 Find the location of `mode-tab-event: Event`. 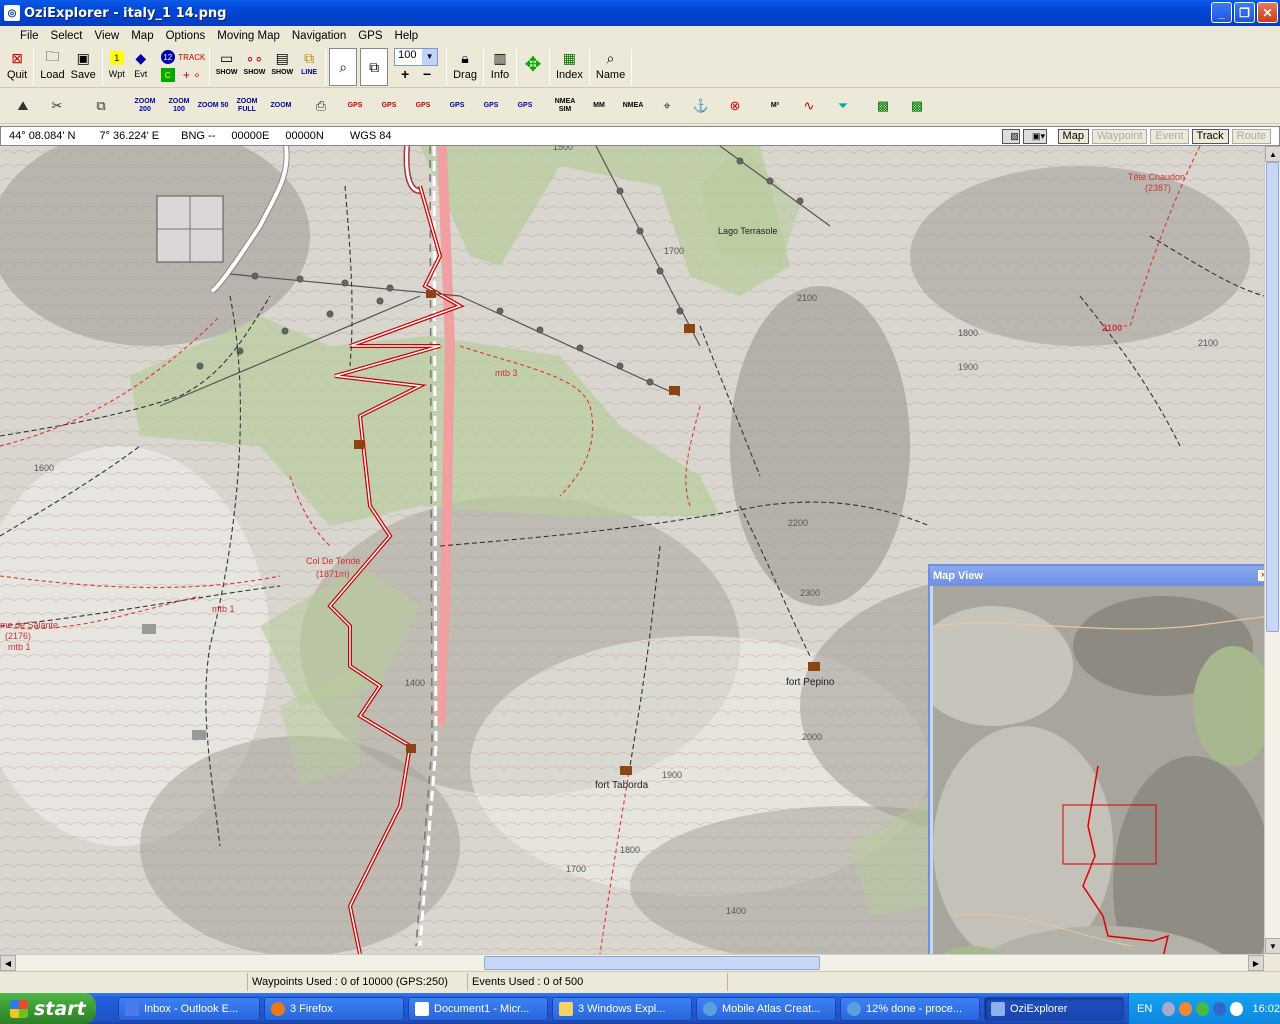

mode-tab-event: Event is located at coordinates (1169, 136).